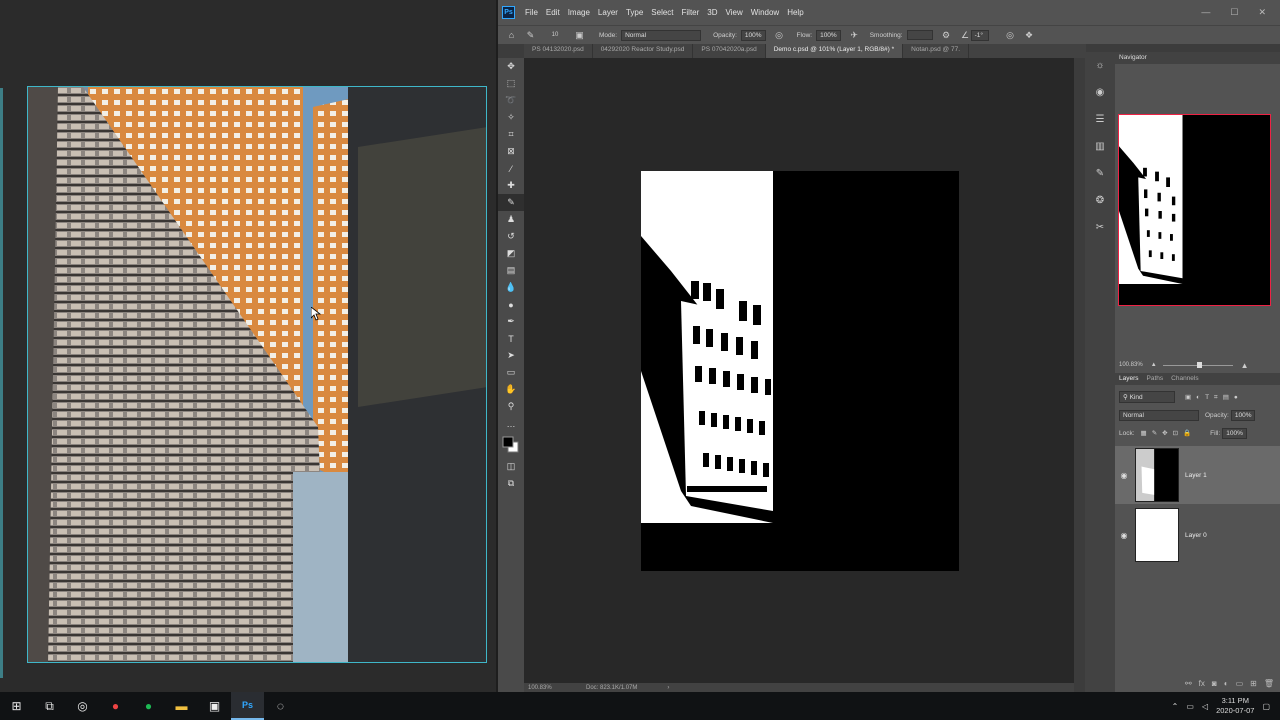  What do you see at coordinates (979, 35) in the screenshot?
I see `angle-field: -1°` at bounding box center [979, 35].